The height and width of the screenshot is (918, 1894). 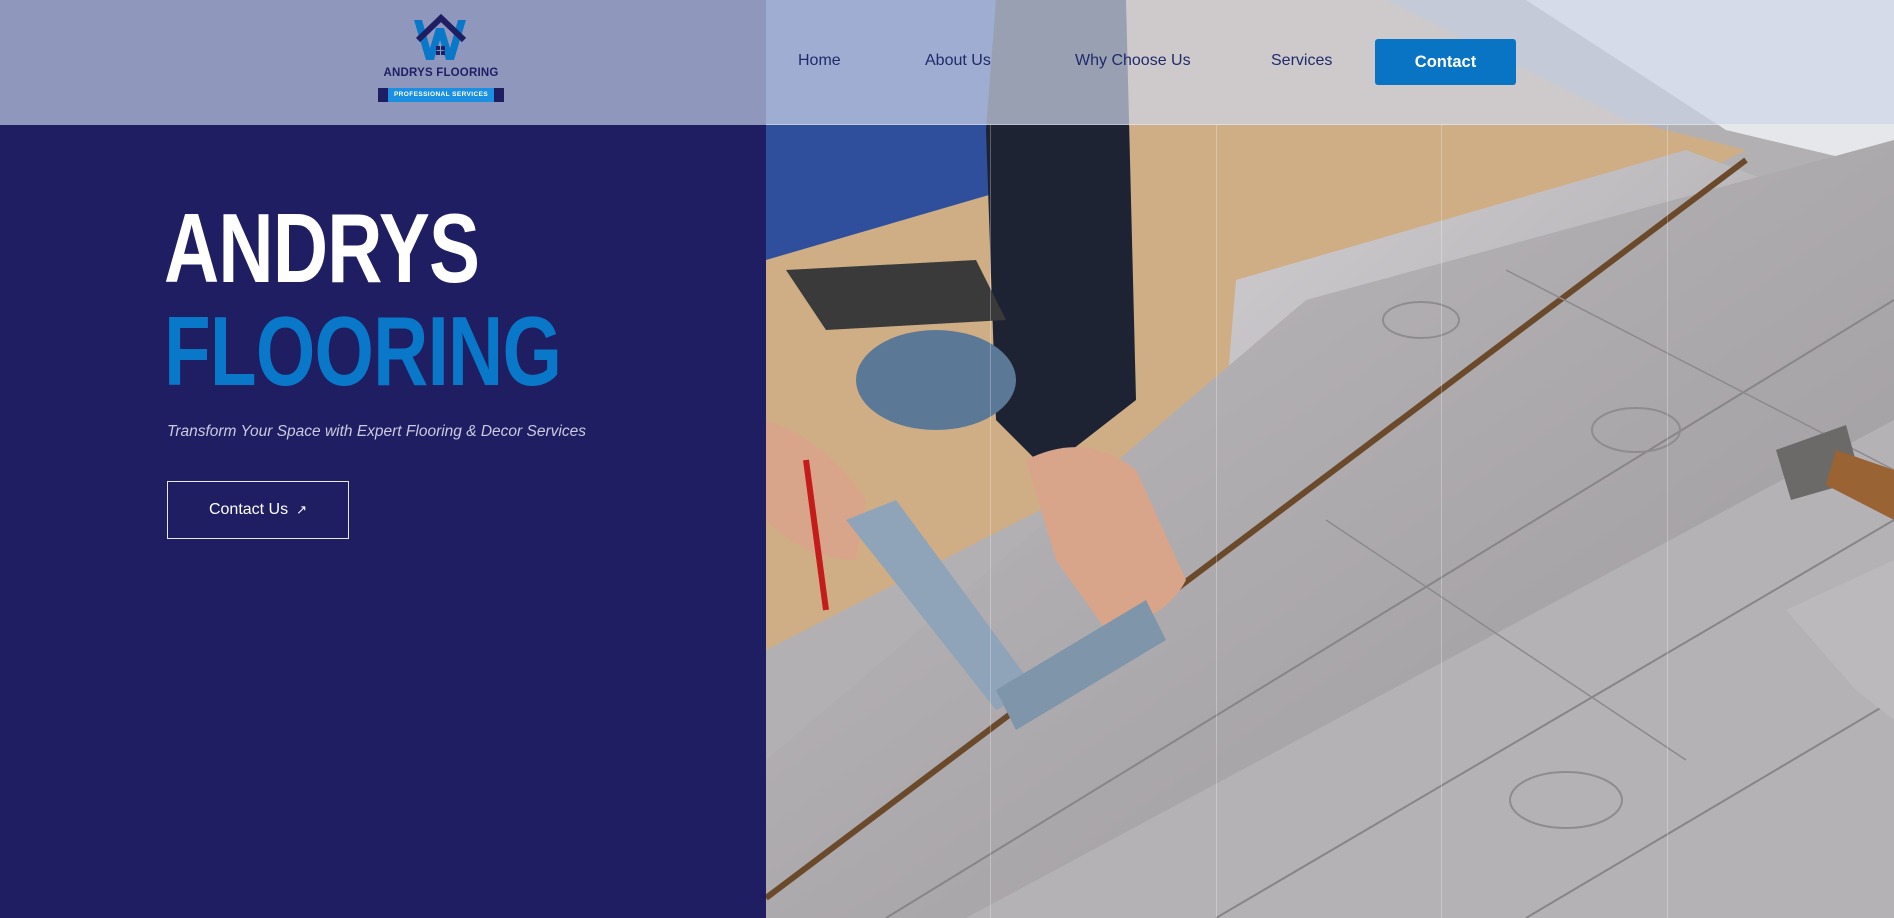 What do you see at coordinates (302, 509) in the screenshot?
I see `arrow-up-right-icon: ↗` at bounding box center [302, 509].